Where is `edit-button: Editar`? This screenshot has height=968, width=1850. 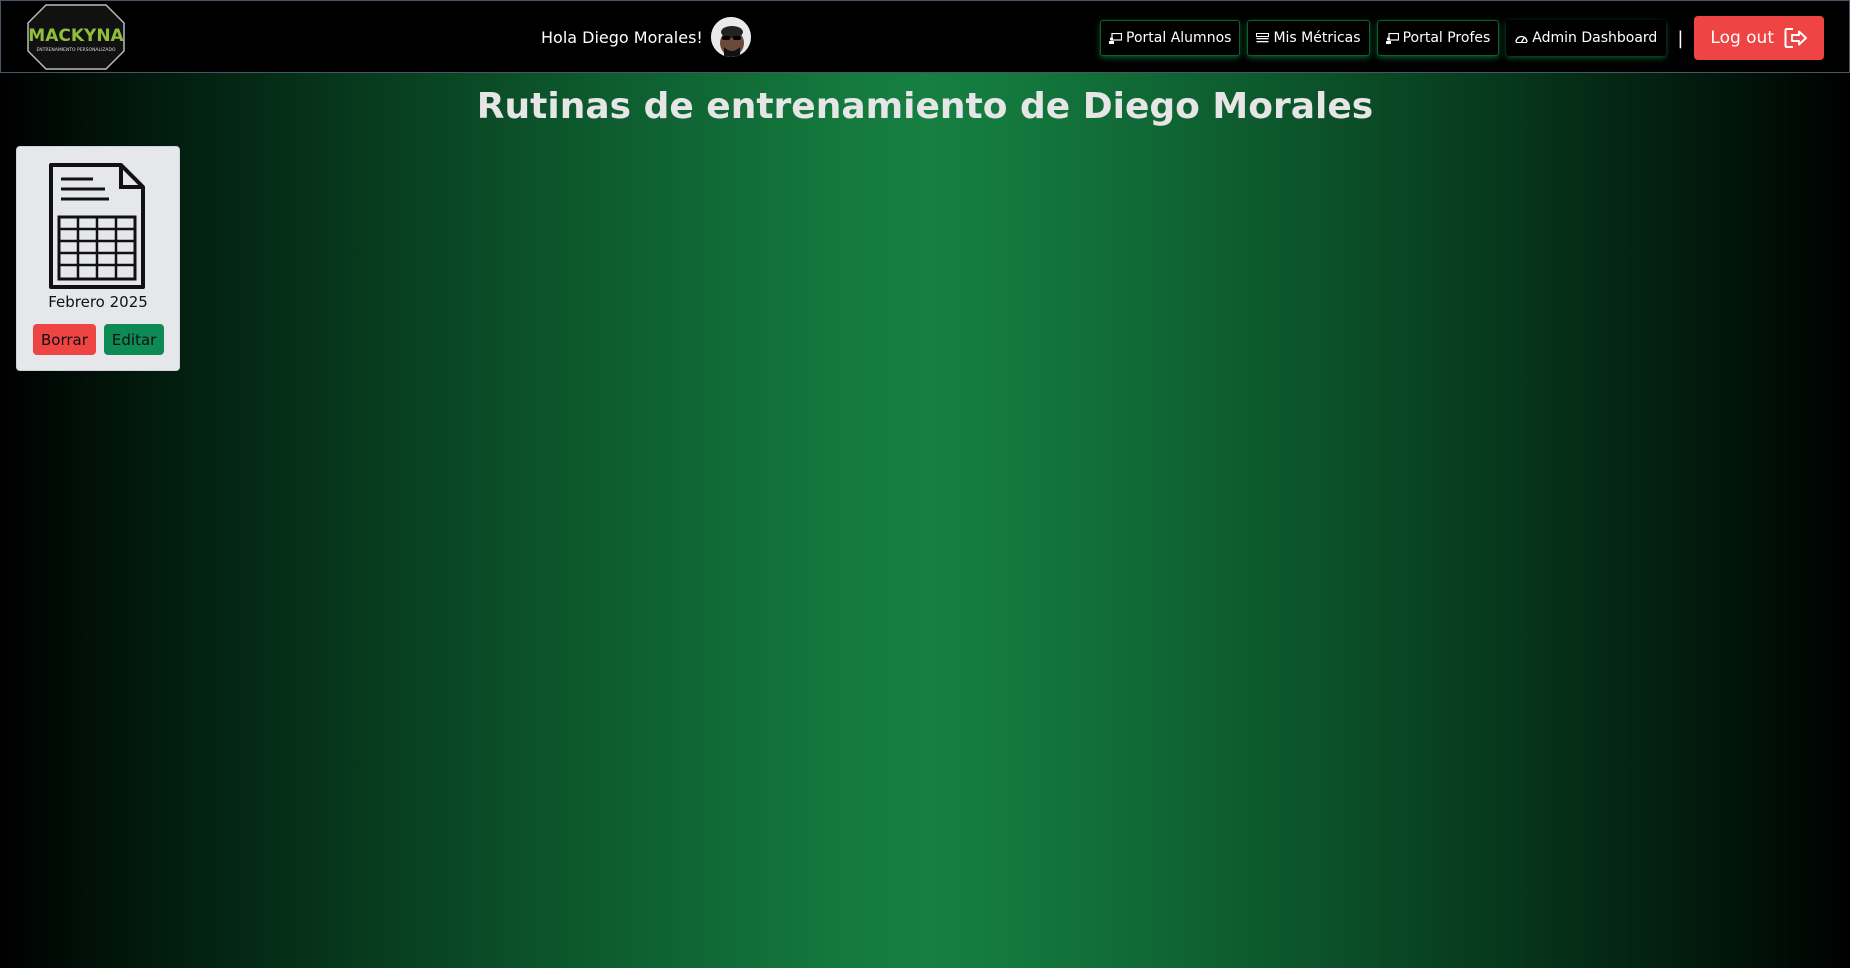 edit-button: Editar is located at coordinates (134, 339).